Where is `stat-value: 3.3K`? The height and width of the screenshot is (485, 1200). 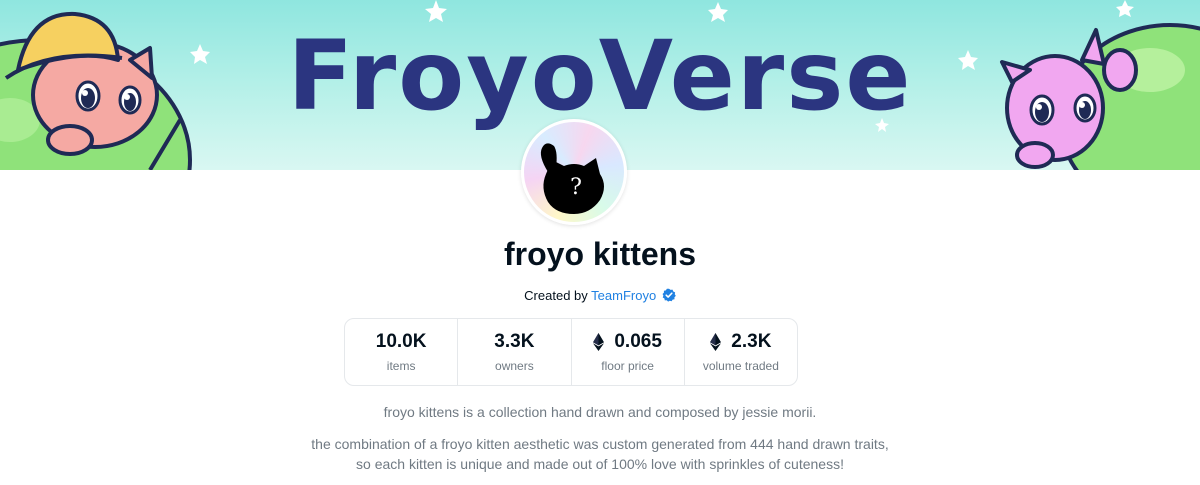 stat-value: 3.3K is located at coordinates (514, 342).